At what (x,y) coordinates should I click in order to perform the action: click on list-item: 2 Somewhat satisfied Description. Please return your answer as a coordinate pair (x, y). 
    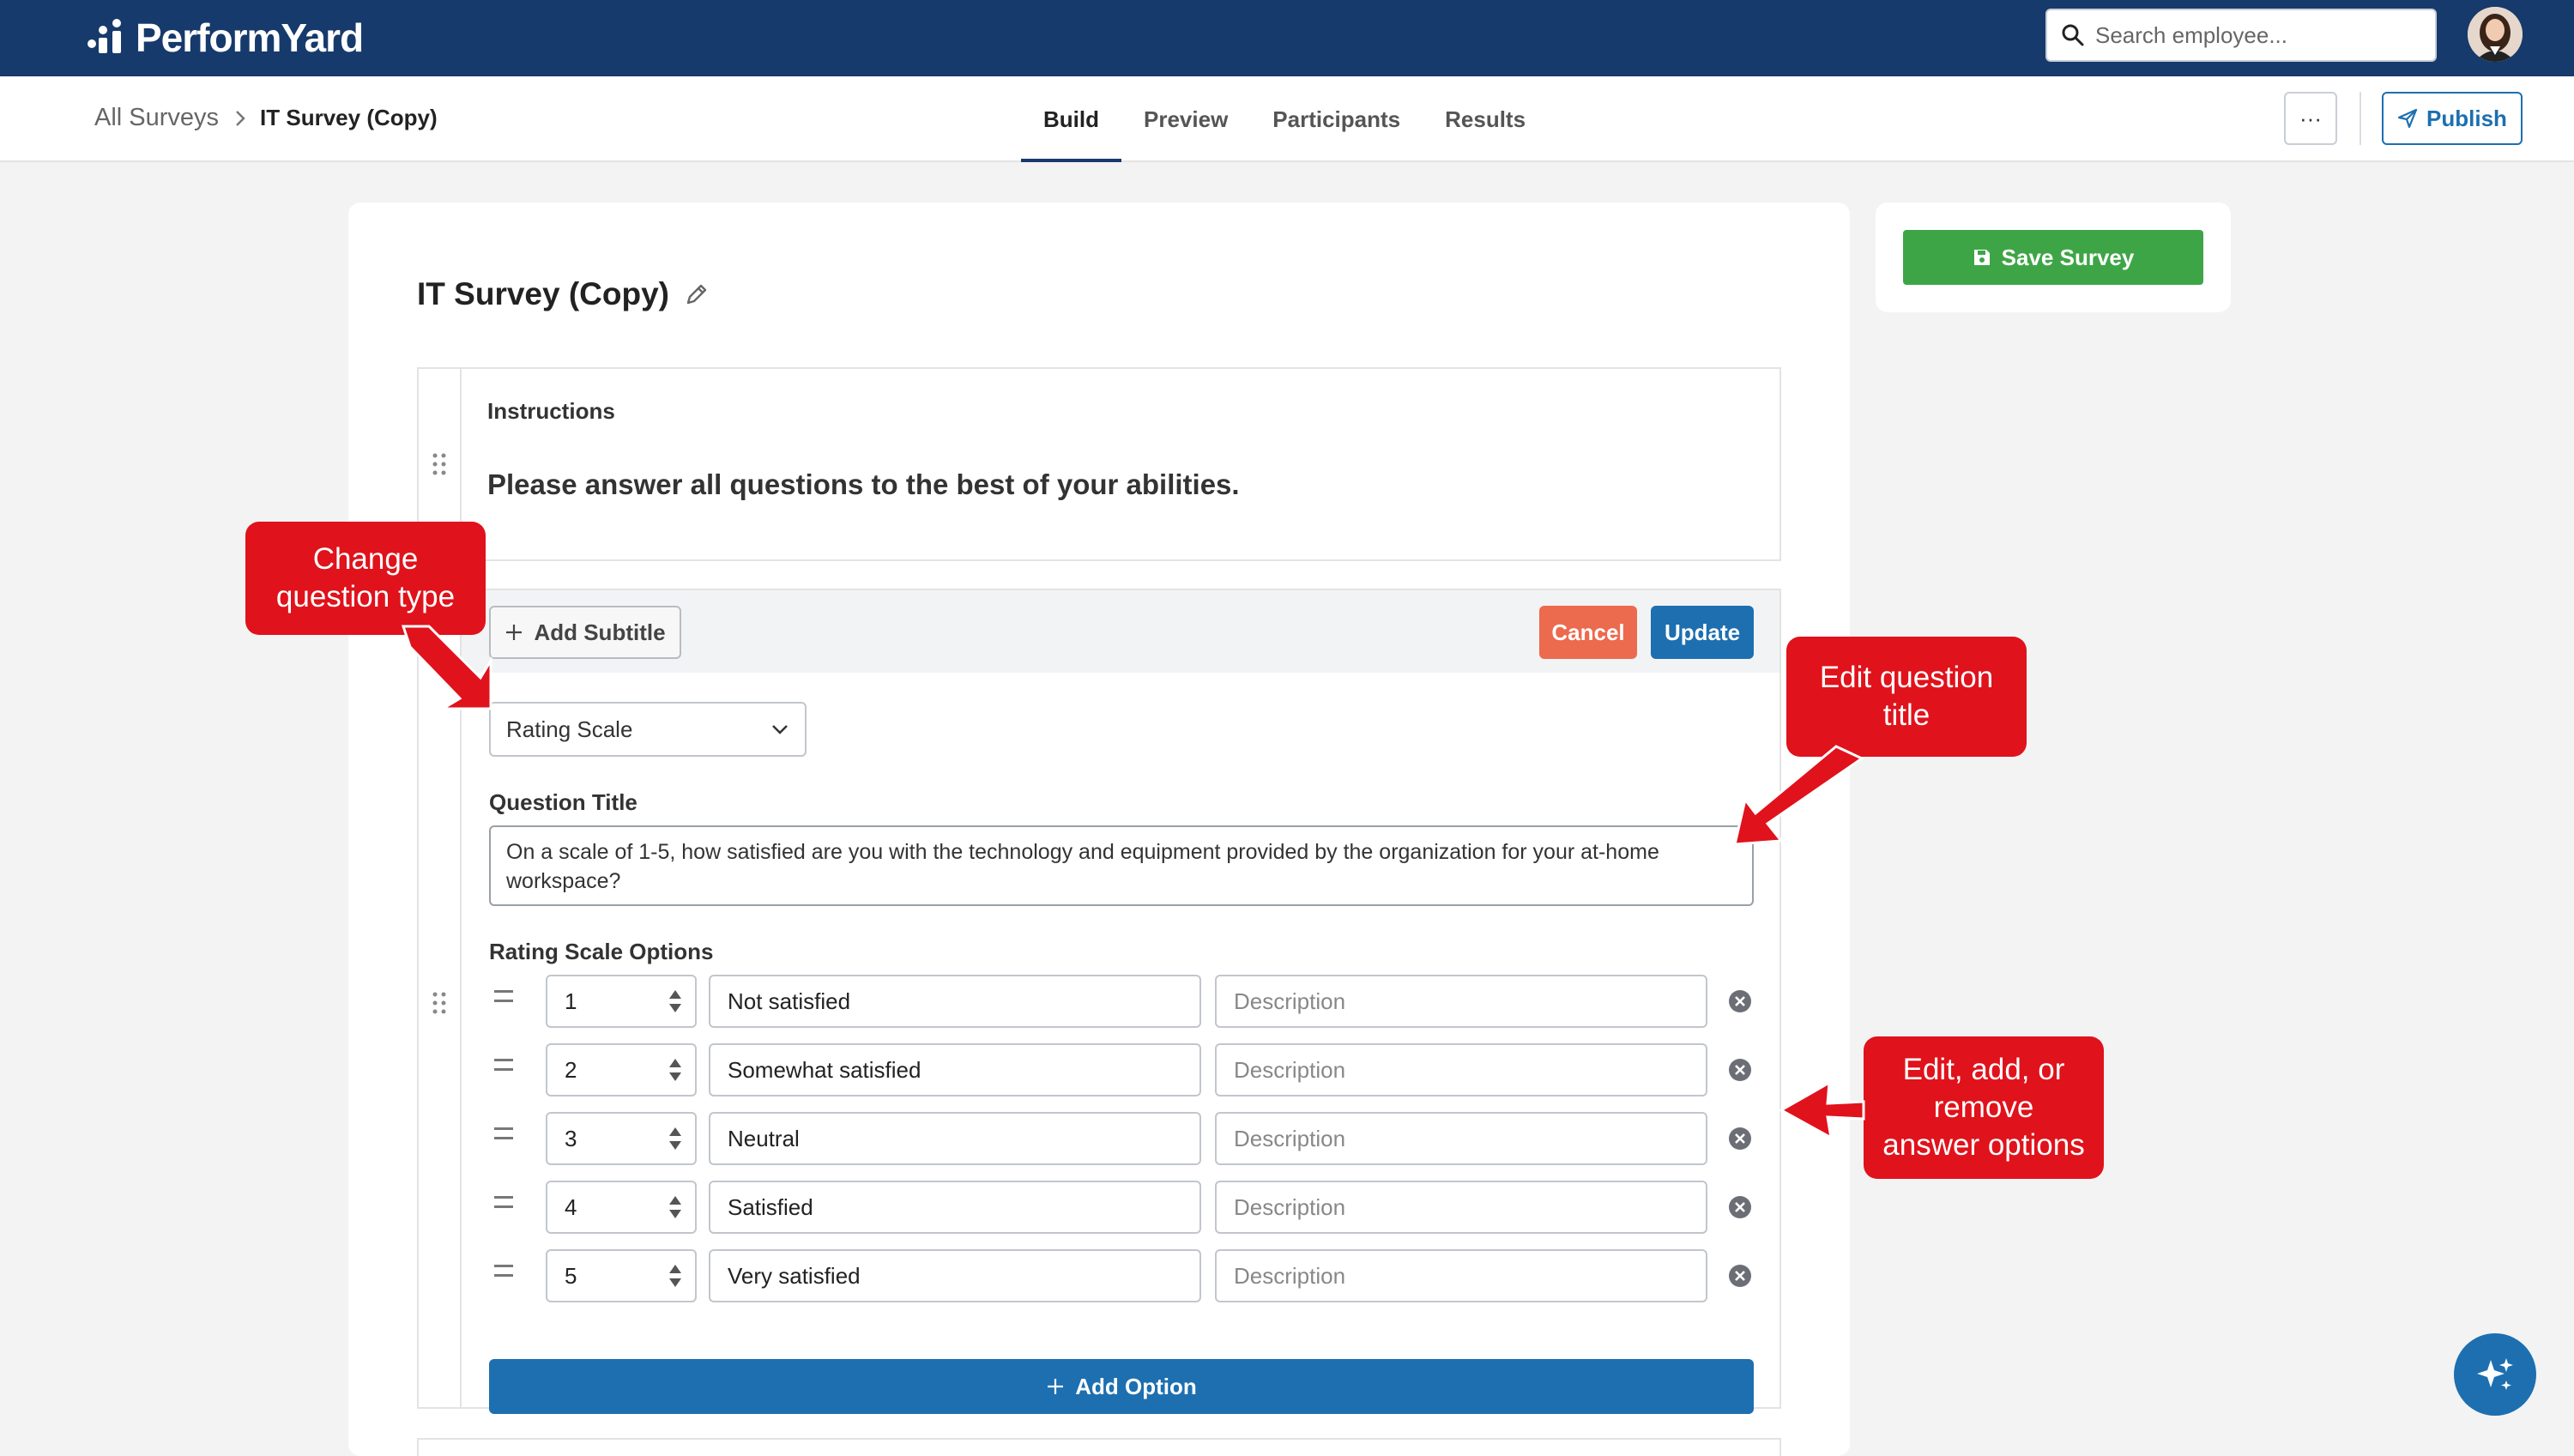
    Looking at the image, I should click on (1122, 1070).